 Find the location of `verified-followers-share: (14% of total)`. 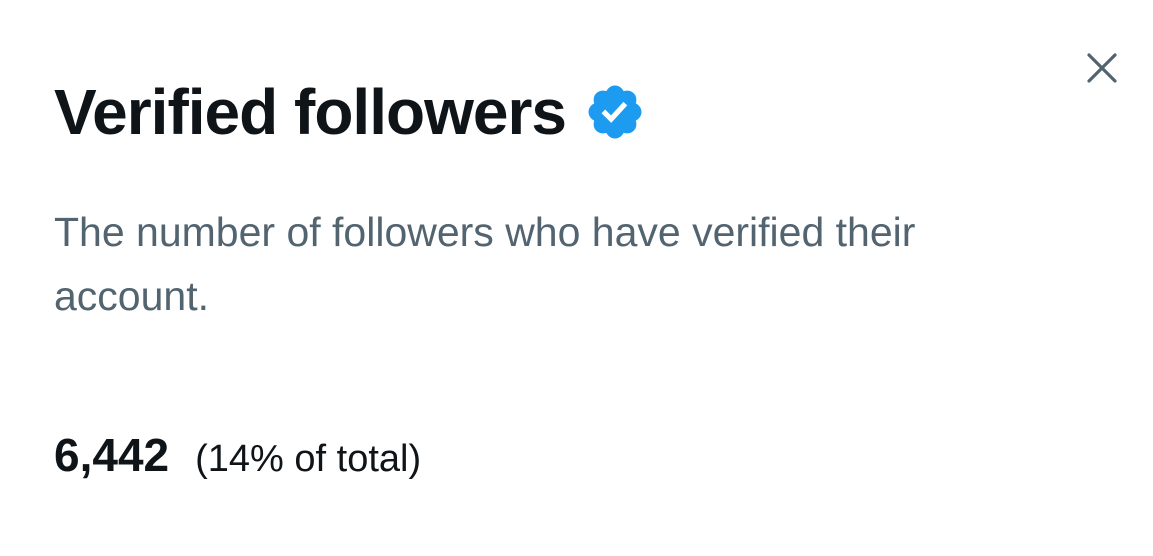

verified-followers-share: (14% of total) is located at coordinates (308, 459).